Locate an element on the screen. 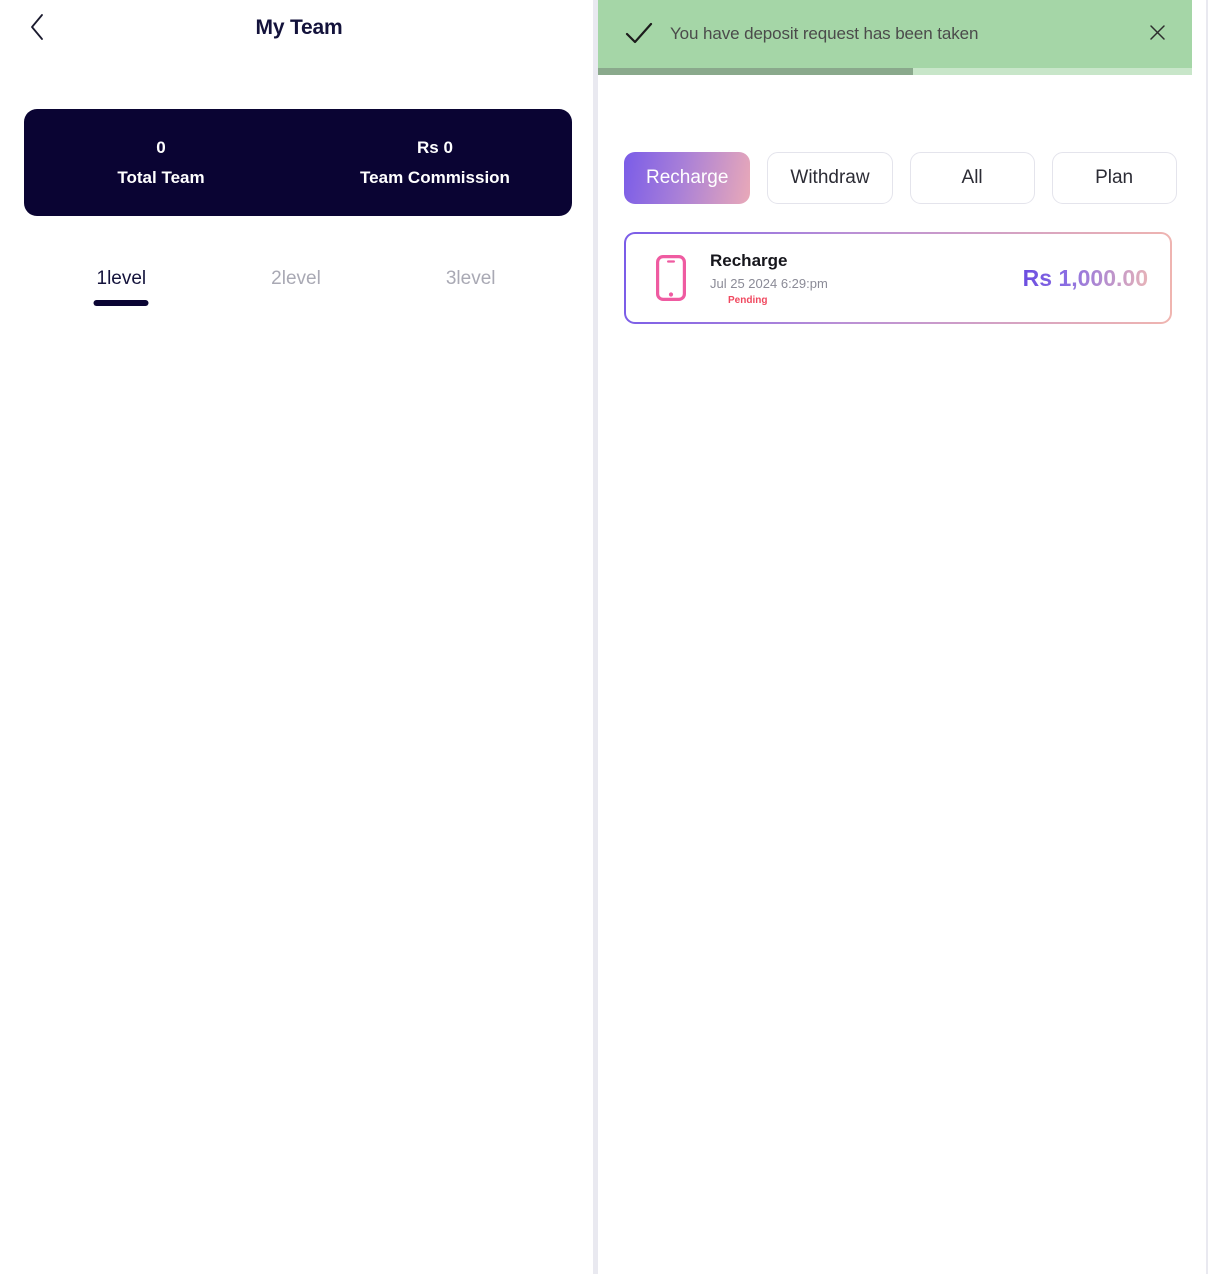 This screenshot has height=1274, width=1208. team-commission-stat: Rs 0 Team Commission is located at coordinates (435, 162).